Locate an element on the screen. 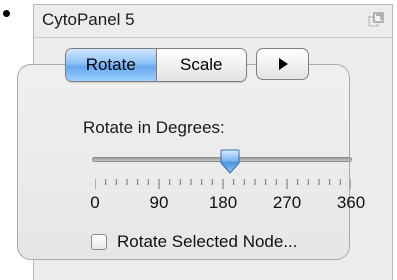  rotate-degrees-label: Rotate in Degrees: is located at coordinates (154, 127).